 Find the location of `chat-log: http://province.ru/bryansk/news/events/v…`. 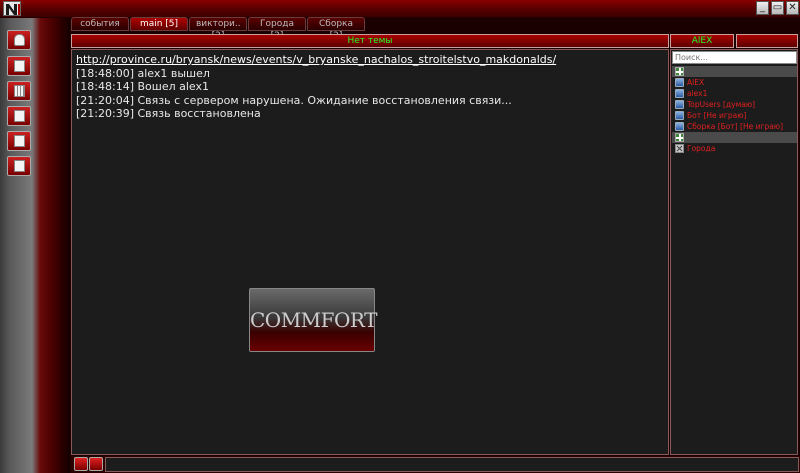

chat-log: http://province.ru/bryansk/news/events/v… is located at coordinates (368, 87).